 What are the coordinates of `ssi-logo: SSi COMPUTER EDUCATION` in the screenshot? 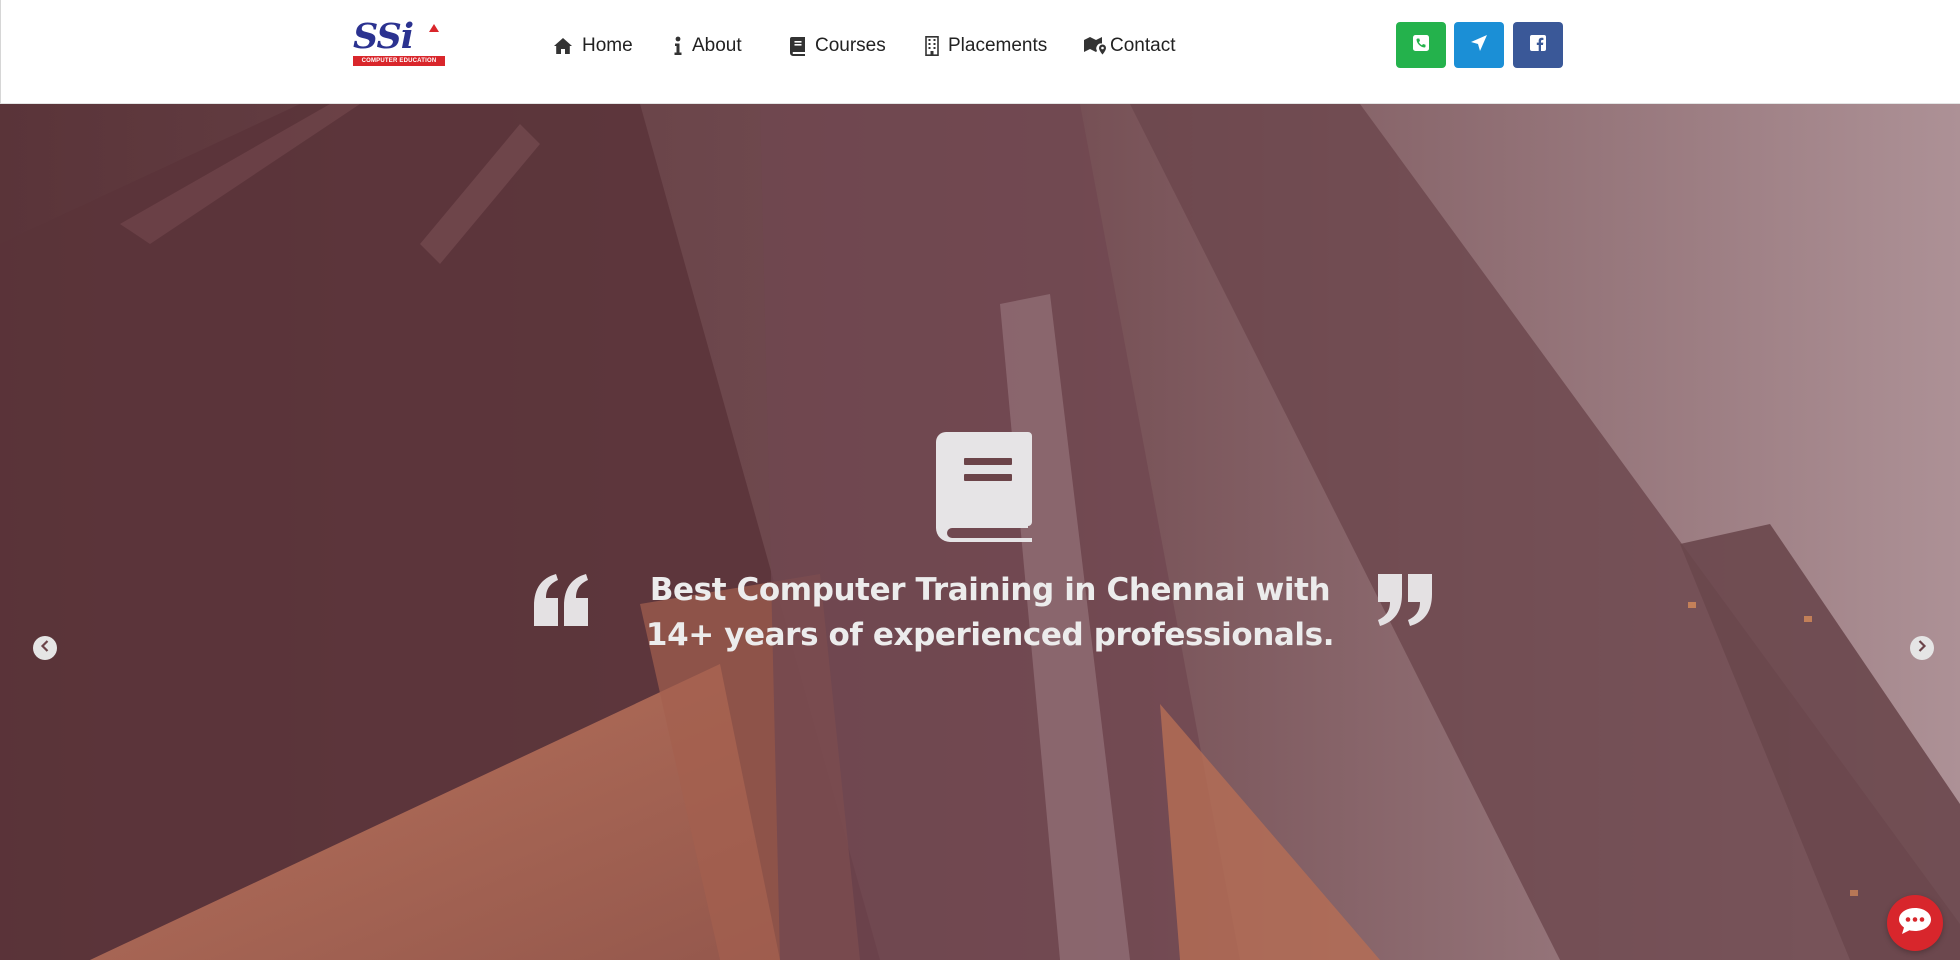 It's located at (399, 43).